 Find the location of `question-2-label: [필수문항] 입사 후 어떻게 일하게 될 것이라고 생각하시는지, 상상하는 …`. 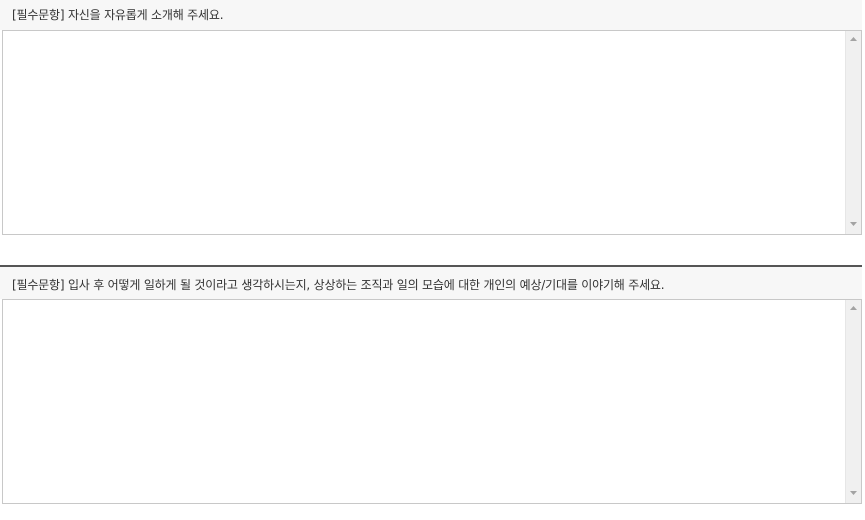

question-2-label: [필수문항] 입사 후 어떻게 일하게 될 것이라고 생각하시는지, 상상하는 … is located at coordinates (431, 282).